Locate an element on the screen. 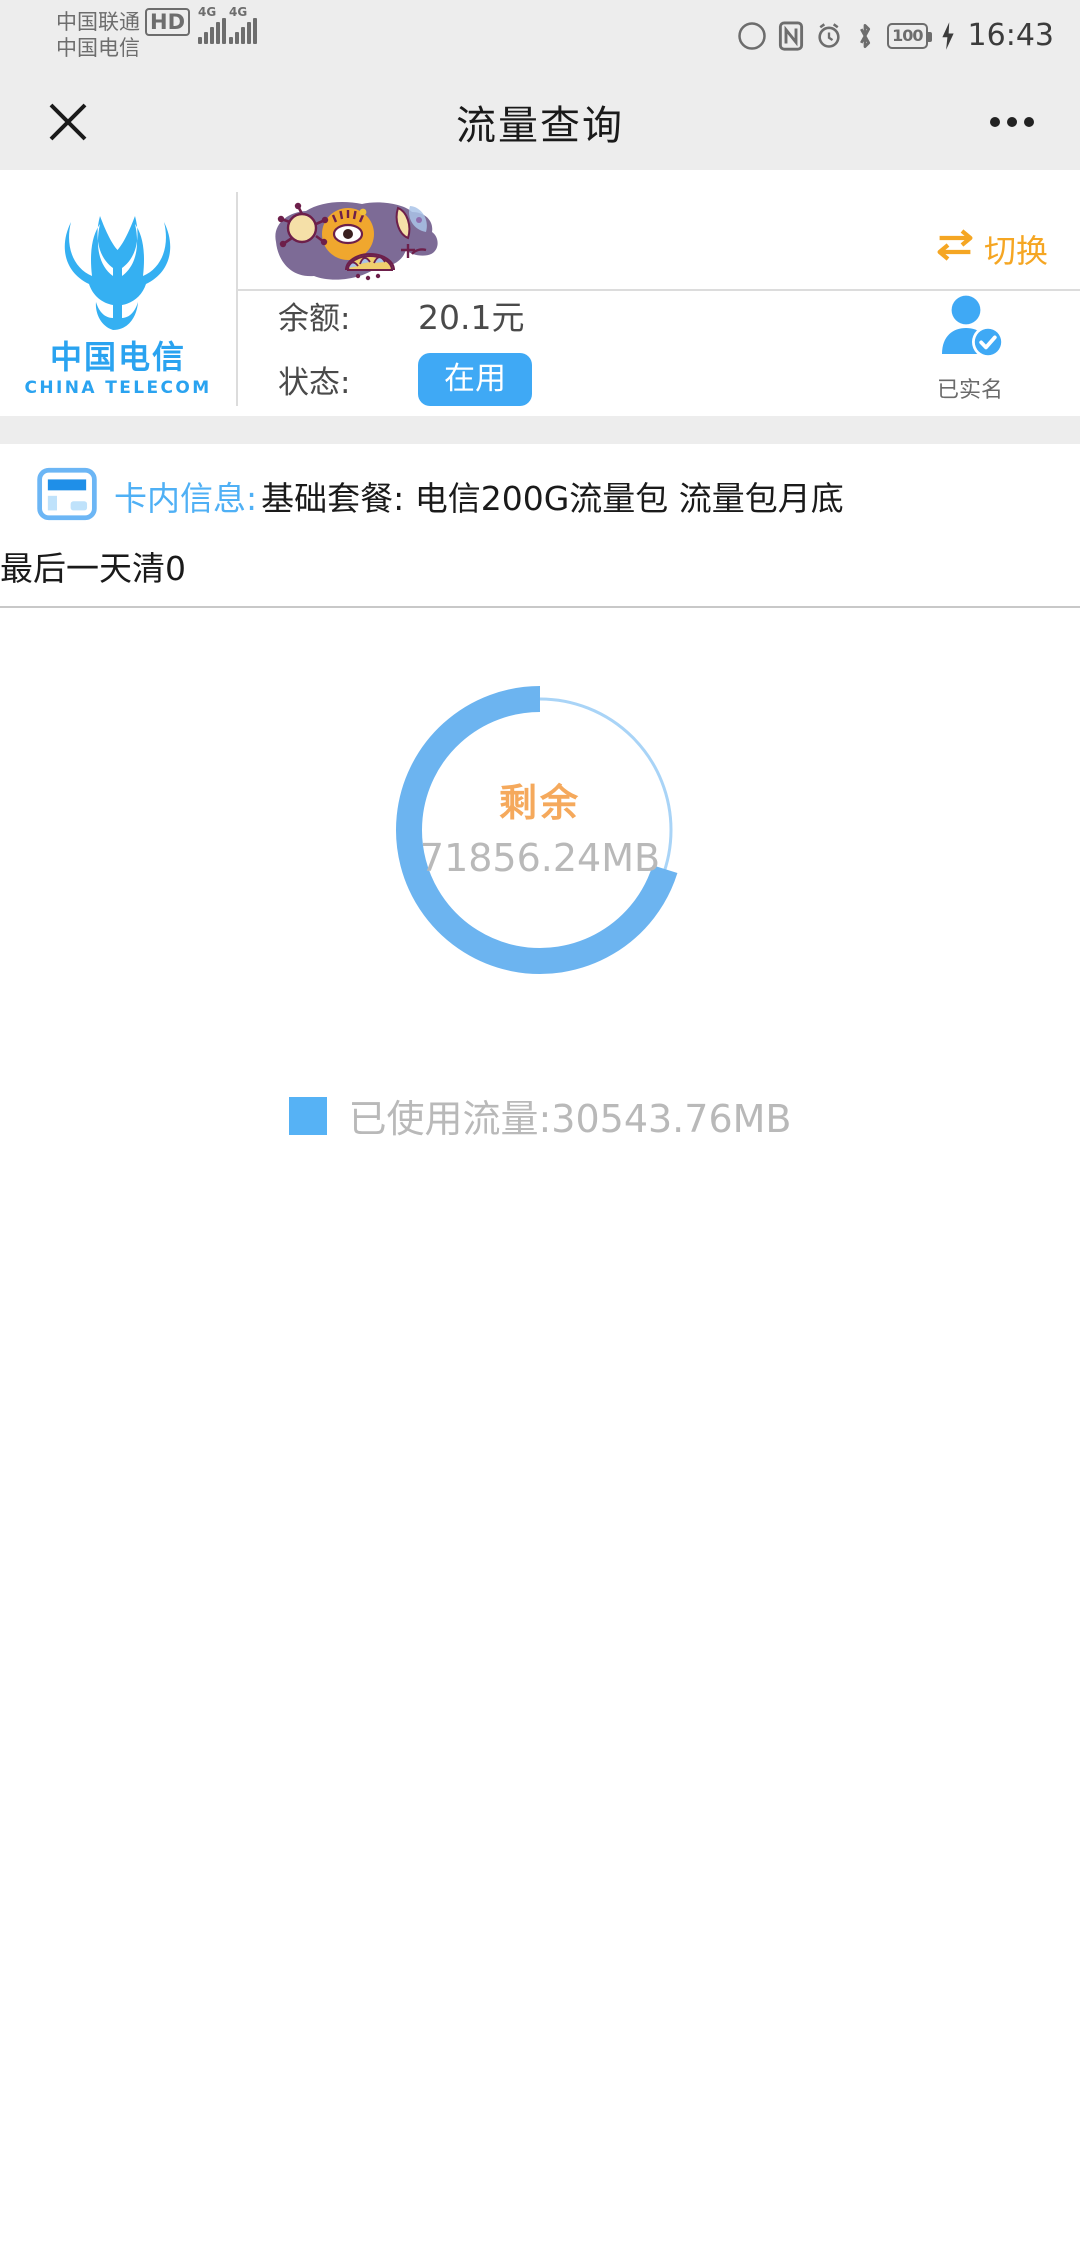  status-bar-right: 100 16:43 is located at coordinates (895, 28).